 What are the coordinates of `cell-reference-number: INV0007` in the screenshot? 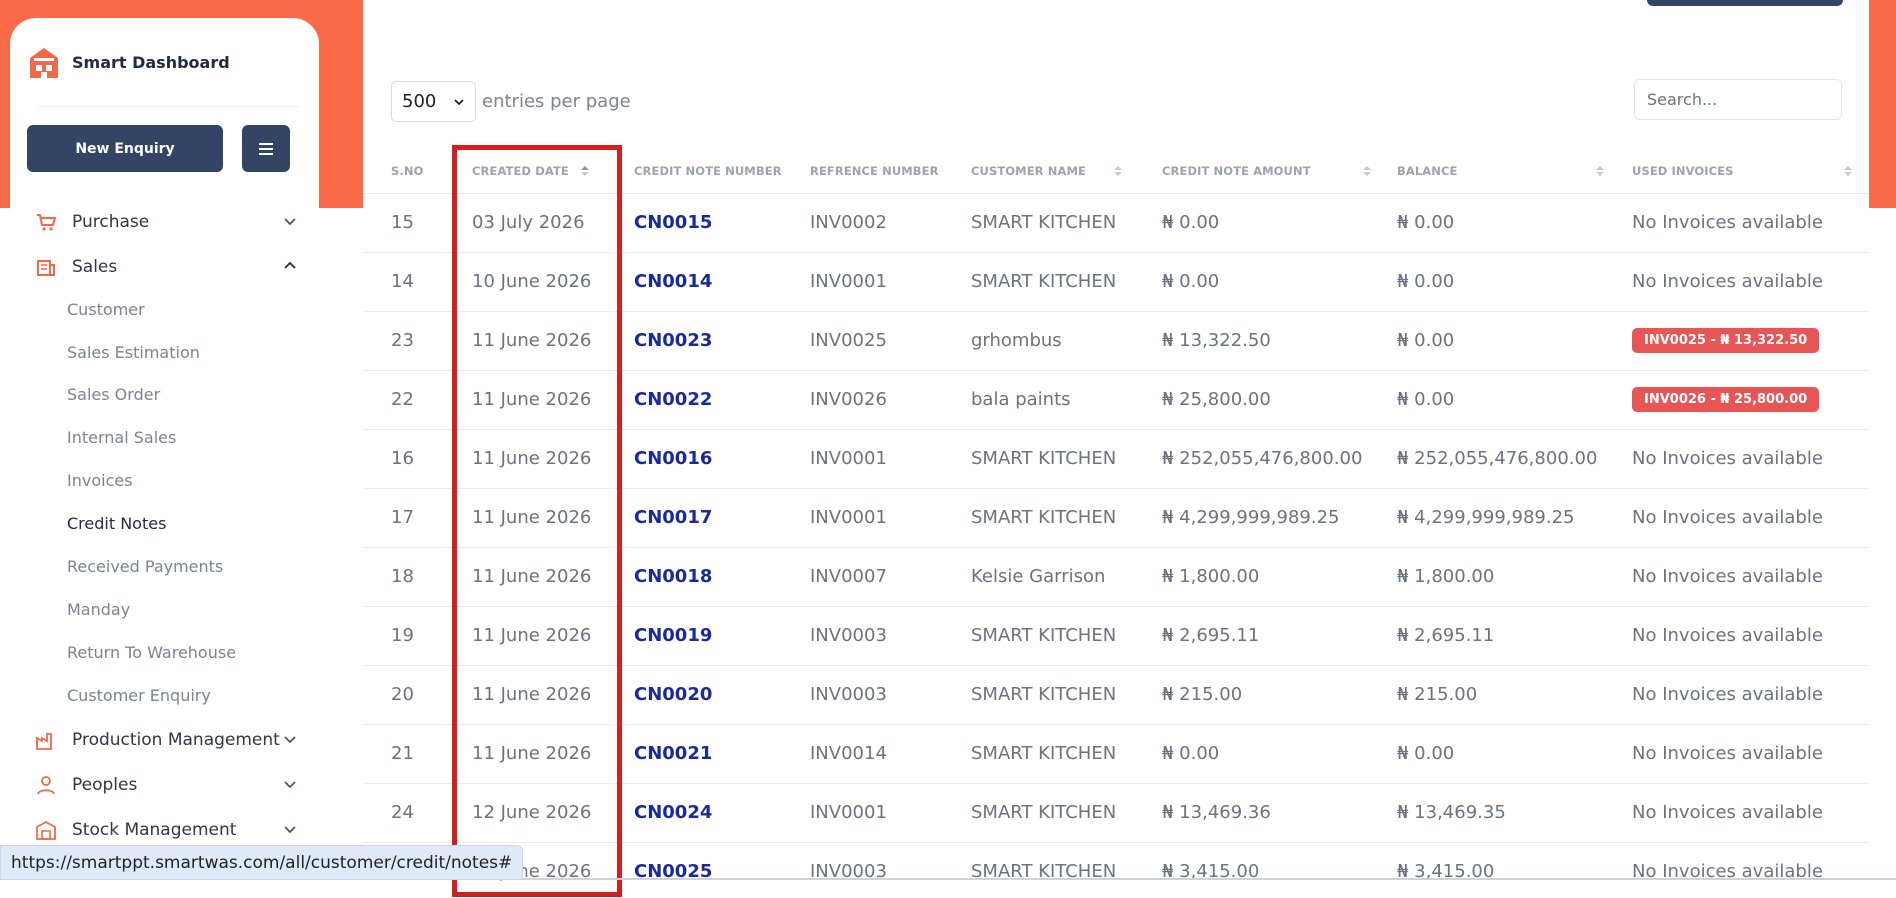 It's located at (848, 576).